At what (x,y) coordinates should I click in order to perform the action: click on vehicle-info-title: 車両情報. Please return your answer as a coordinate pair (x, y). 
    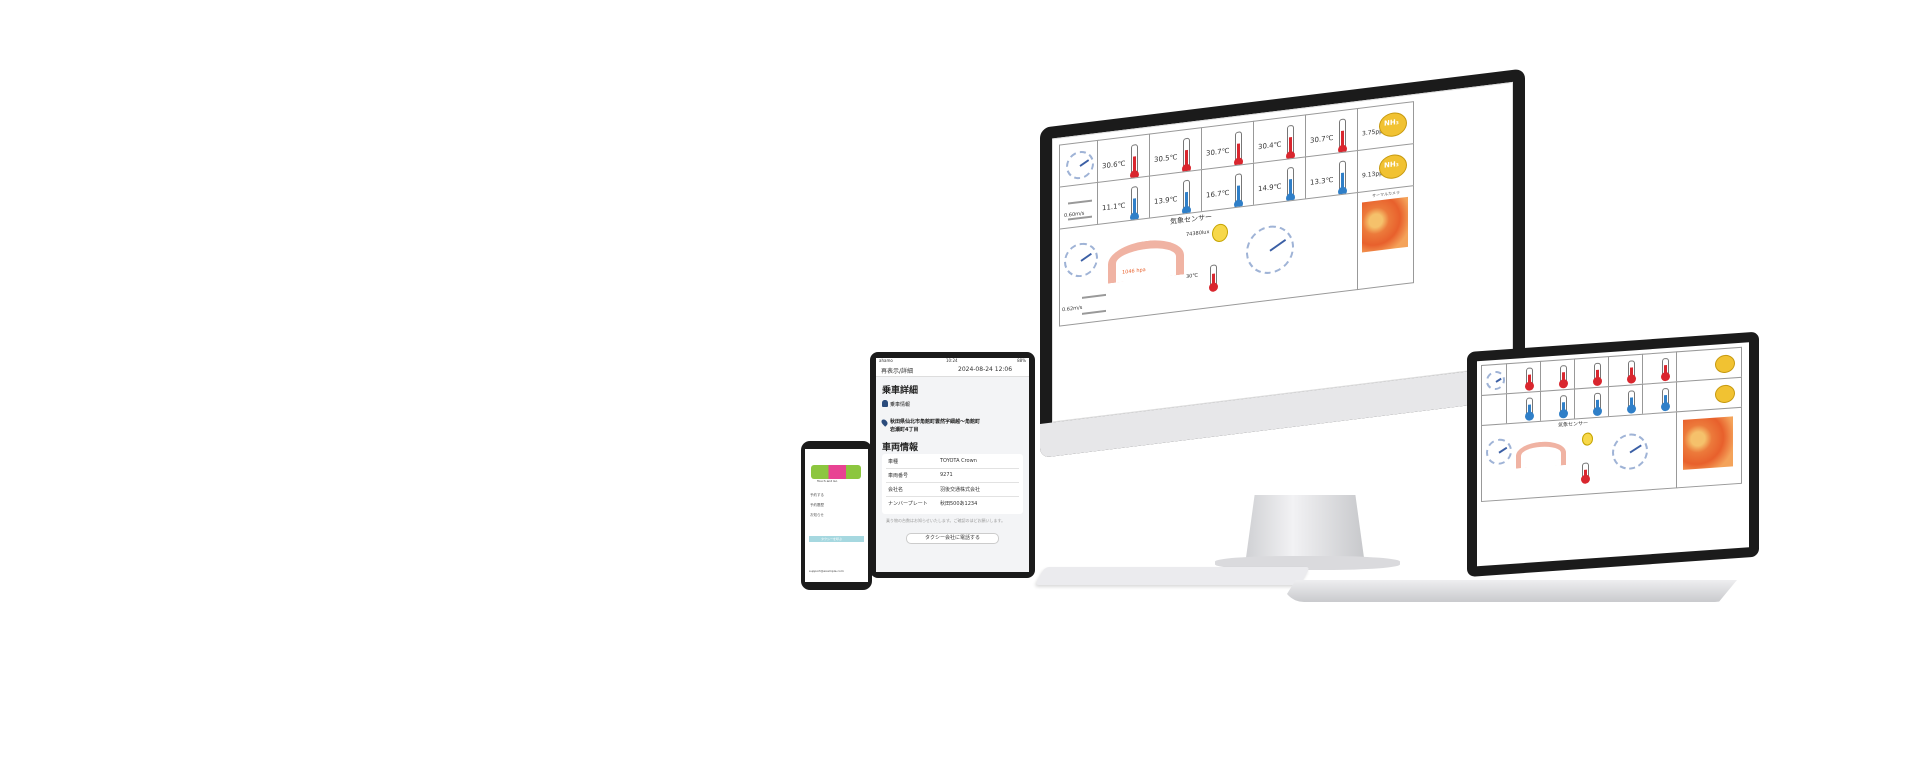
    Looking at the image, I should click on (900, 448).